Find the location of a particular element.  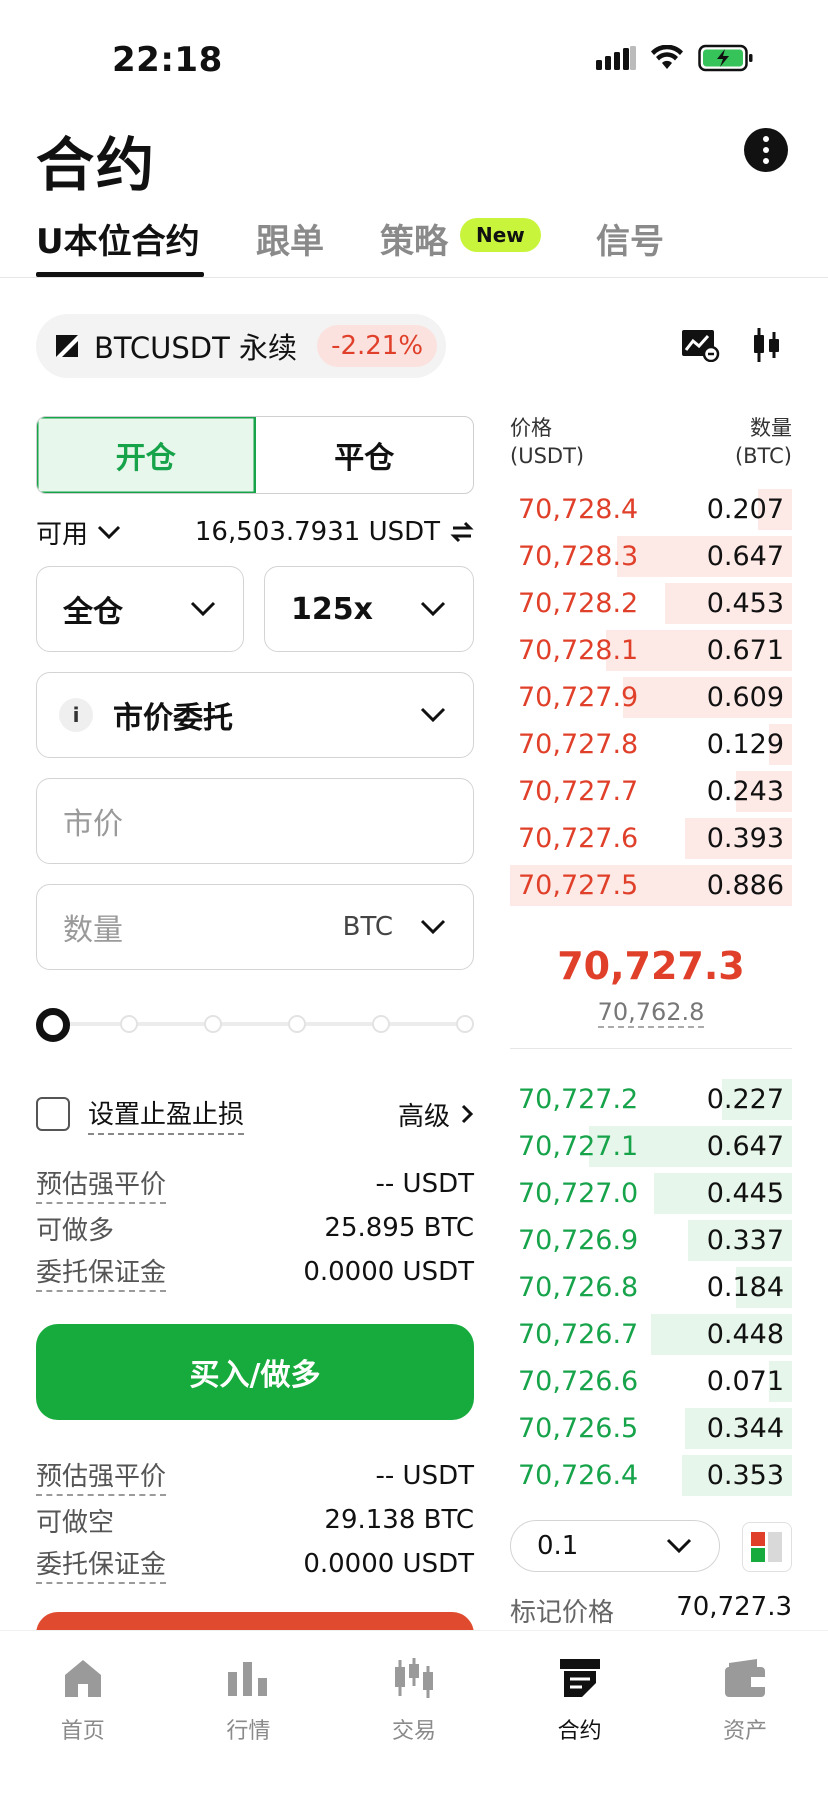

chevron-right-icon is located at coordinates (467, 1114).